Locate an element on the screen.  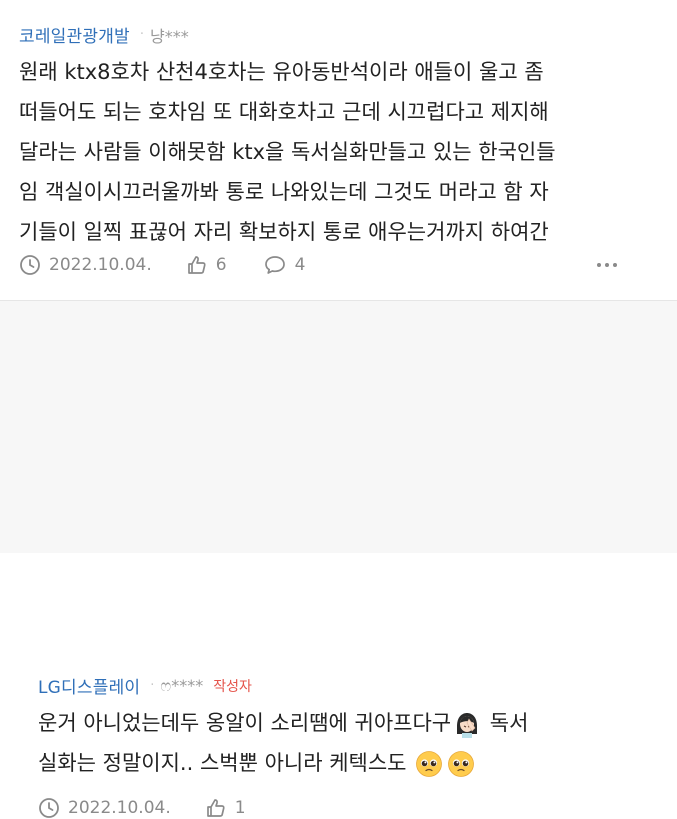
writer-badge: 작성자 is located at coordinates (232, 686).